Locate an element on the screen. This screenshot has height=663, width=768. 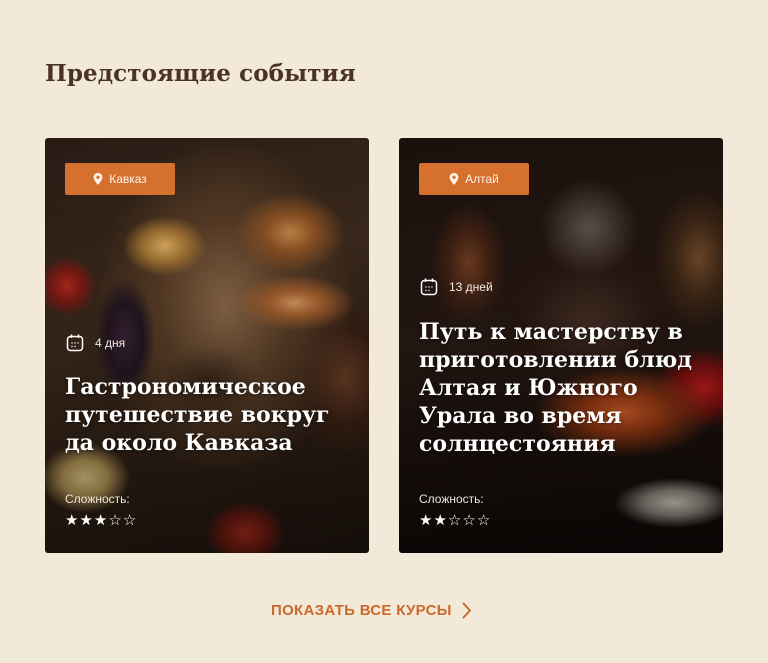
duration-label: 4 дня is located at coordinates (110, 343).